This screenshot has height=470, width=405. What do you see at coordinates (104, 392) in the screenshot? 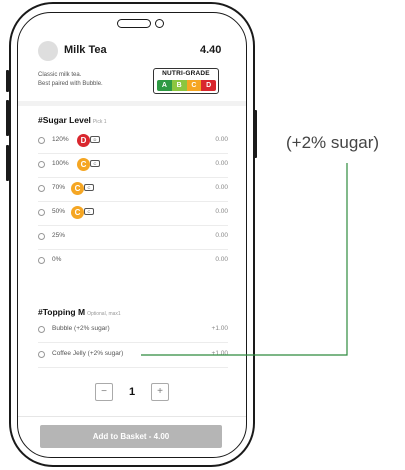
I see `quantity-decrease-button: −` at bounding box center [104, 392].